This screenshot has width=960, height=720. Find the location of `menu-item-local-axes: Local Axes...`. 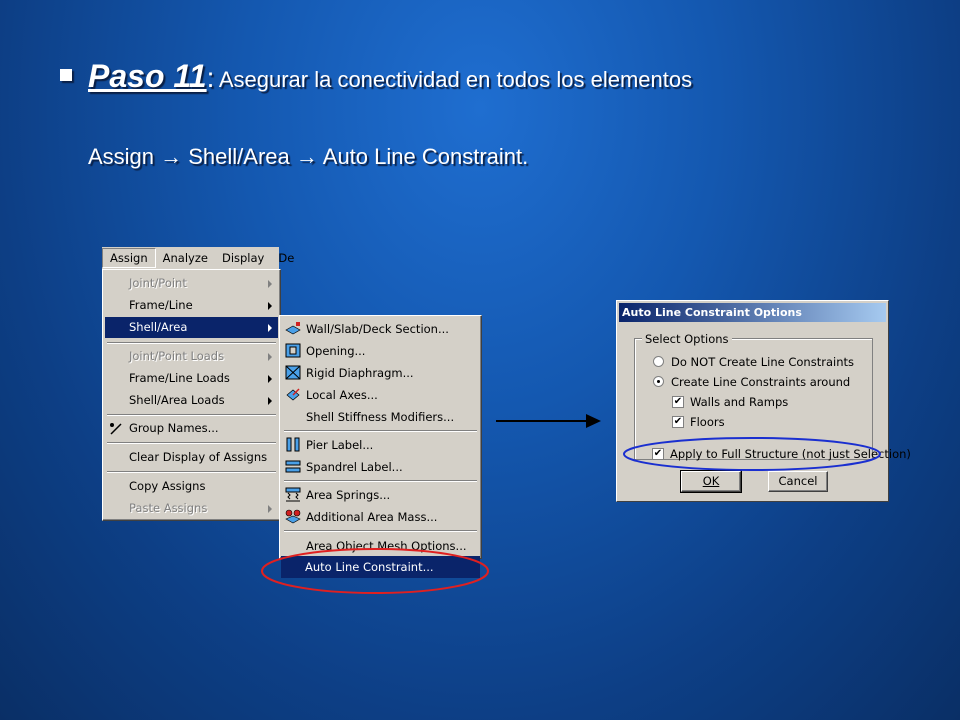

menu-item-local-axes: Local Axes... is located at coordinates (380, 395).